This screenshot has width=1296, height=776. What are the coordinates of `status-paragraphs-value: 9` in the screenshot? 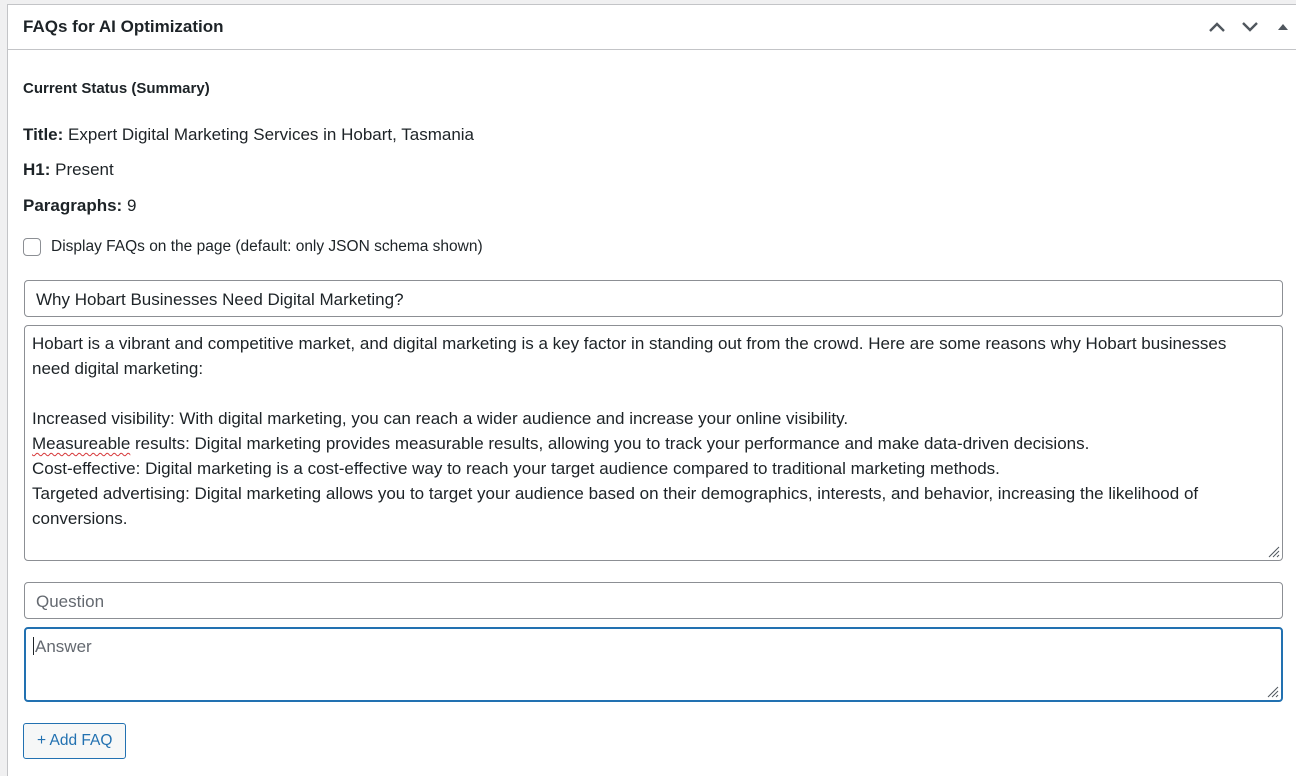 It's located at (131, 205).